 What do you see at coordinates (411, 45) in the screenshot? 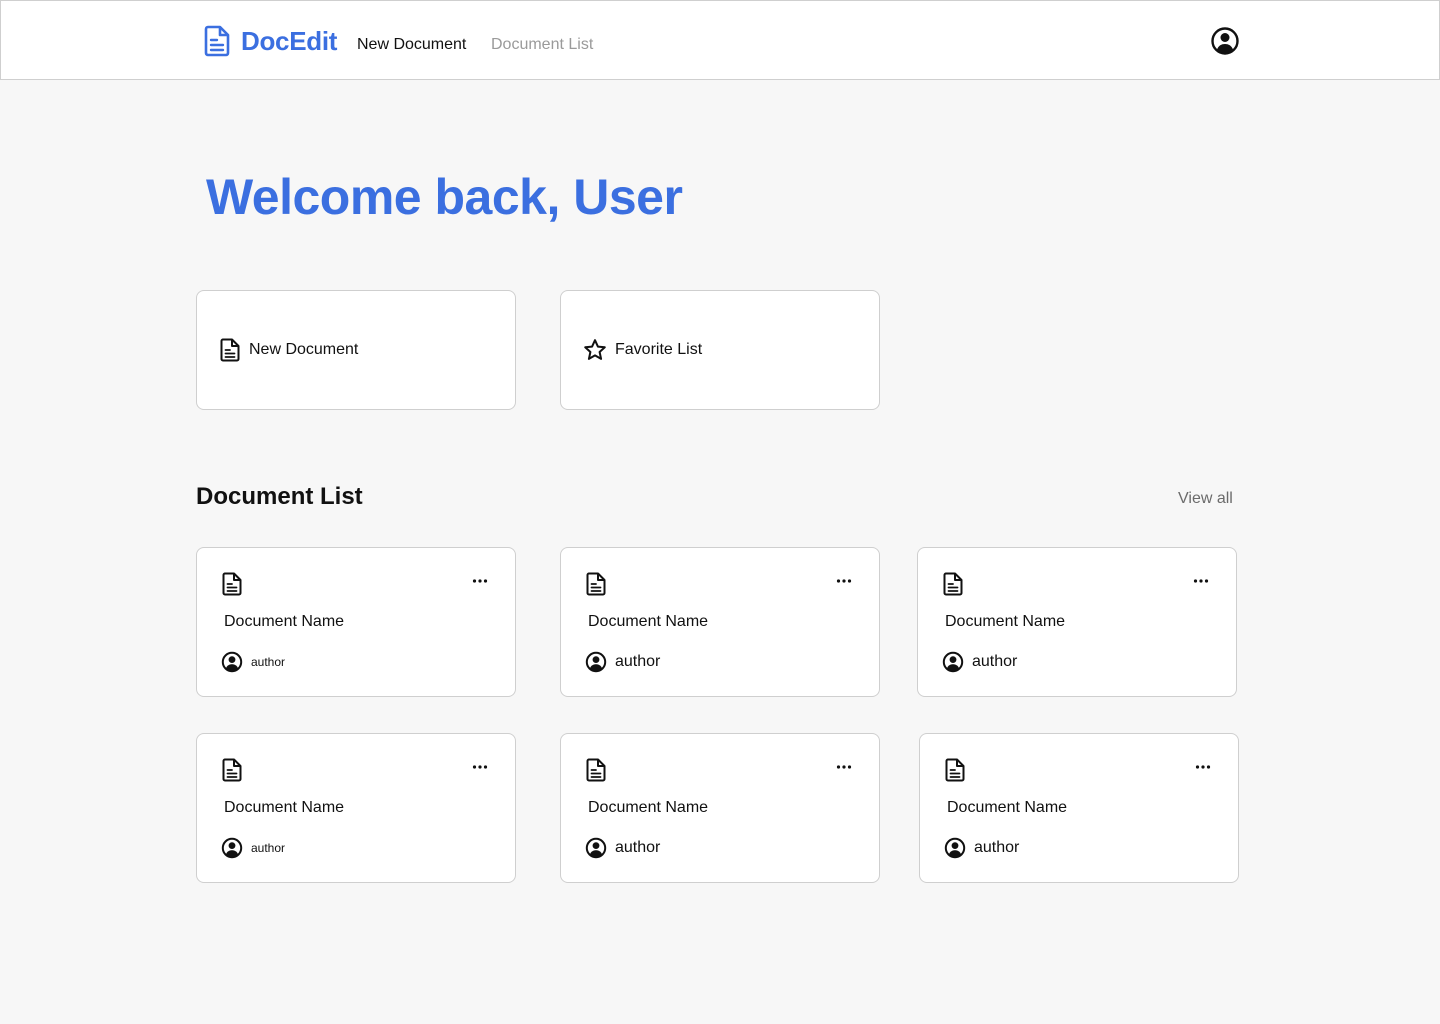
I see `nav-new-document: New Document` at bounding box center [411, 45].